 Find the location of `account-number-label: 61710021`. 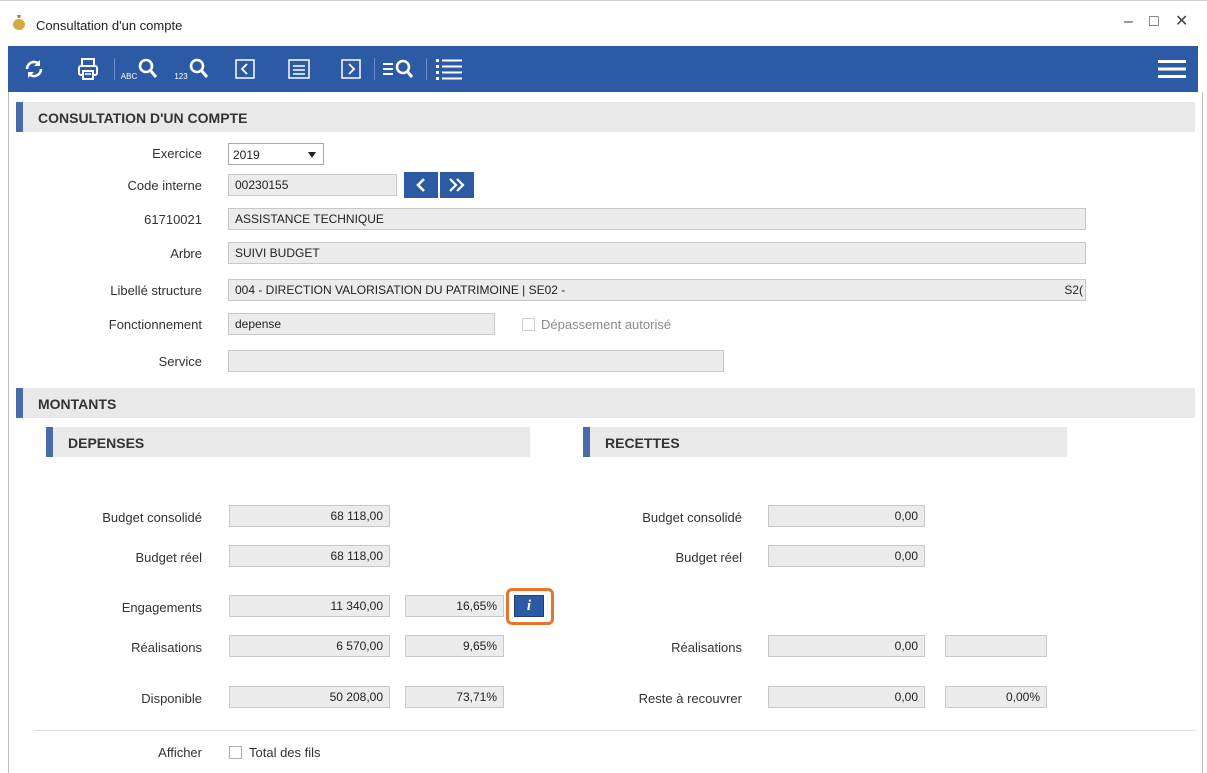

account-number-label: 61710021 is located at coordinates (173, 219).